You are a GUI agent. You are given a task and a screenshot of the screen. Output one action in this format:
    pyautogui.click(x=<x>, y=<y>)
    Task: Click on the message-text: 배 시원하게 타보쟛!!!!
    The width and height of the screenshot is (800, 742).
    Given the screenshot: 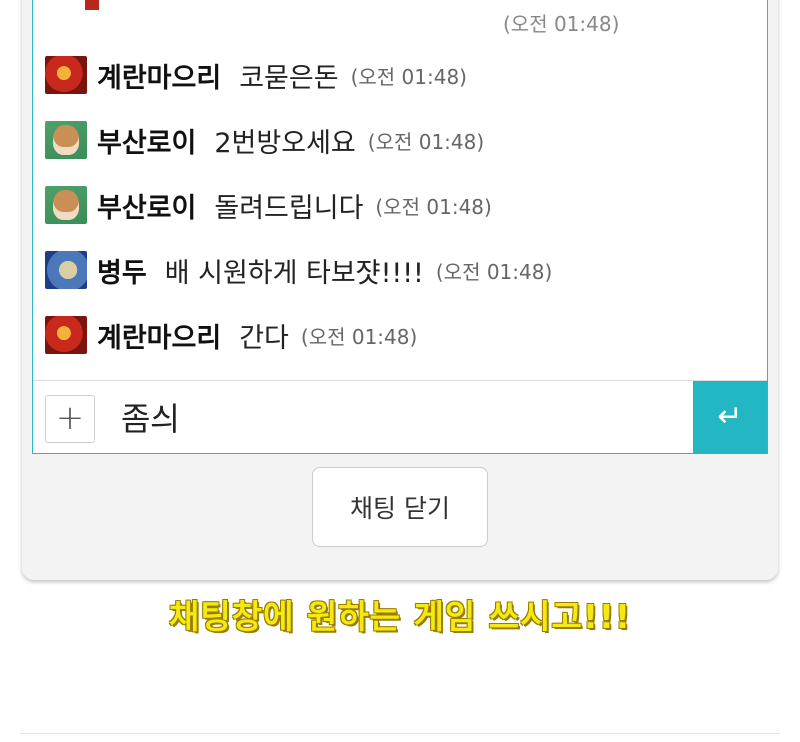 What is the action you would take?
    pyautogui.click(x=294, y=273)
    